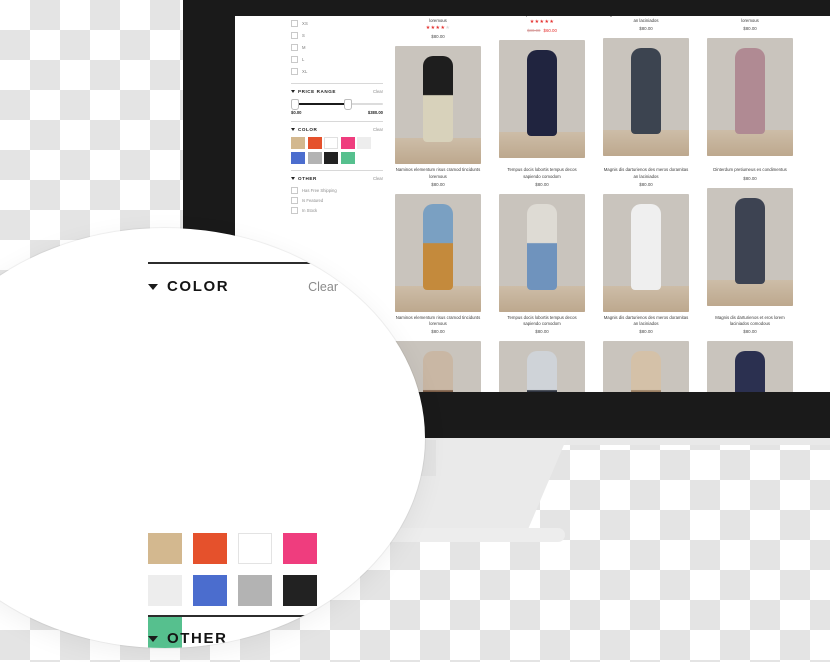 This screenshot has height=662, width=830. What do you see at coordinates (313, 200) in the screenshot?
I see `other-option-label: Is Featured` at bounding box center [313, 200].